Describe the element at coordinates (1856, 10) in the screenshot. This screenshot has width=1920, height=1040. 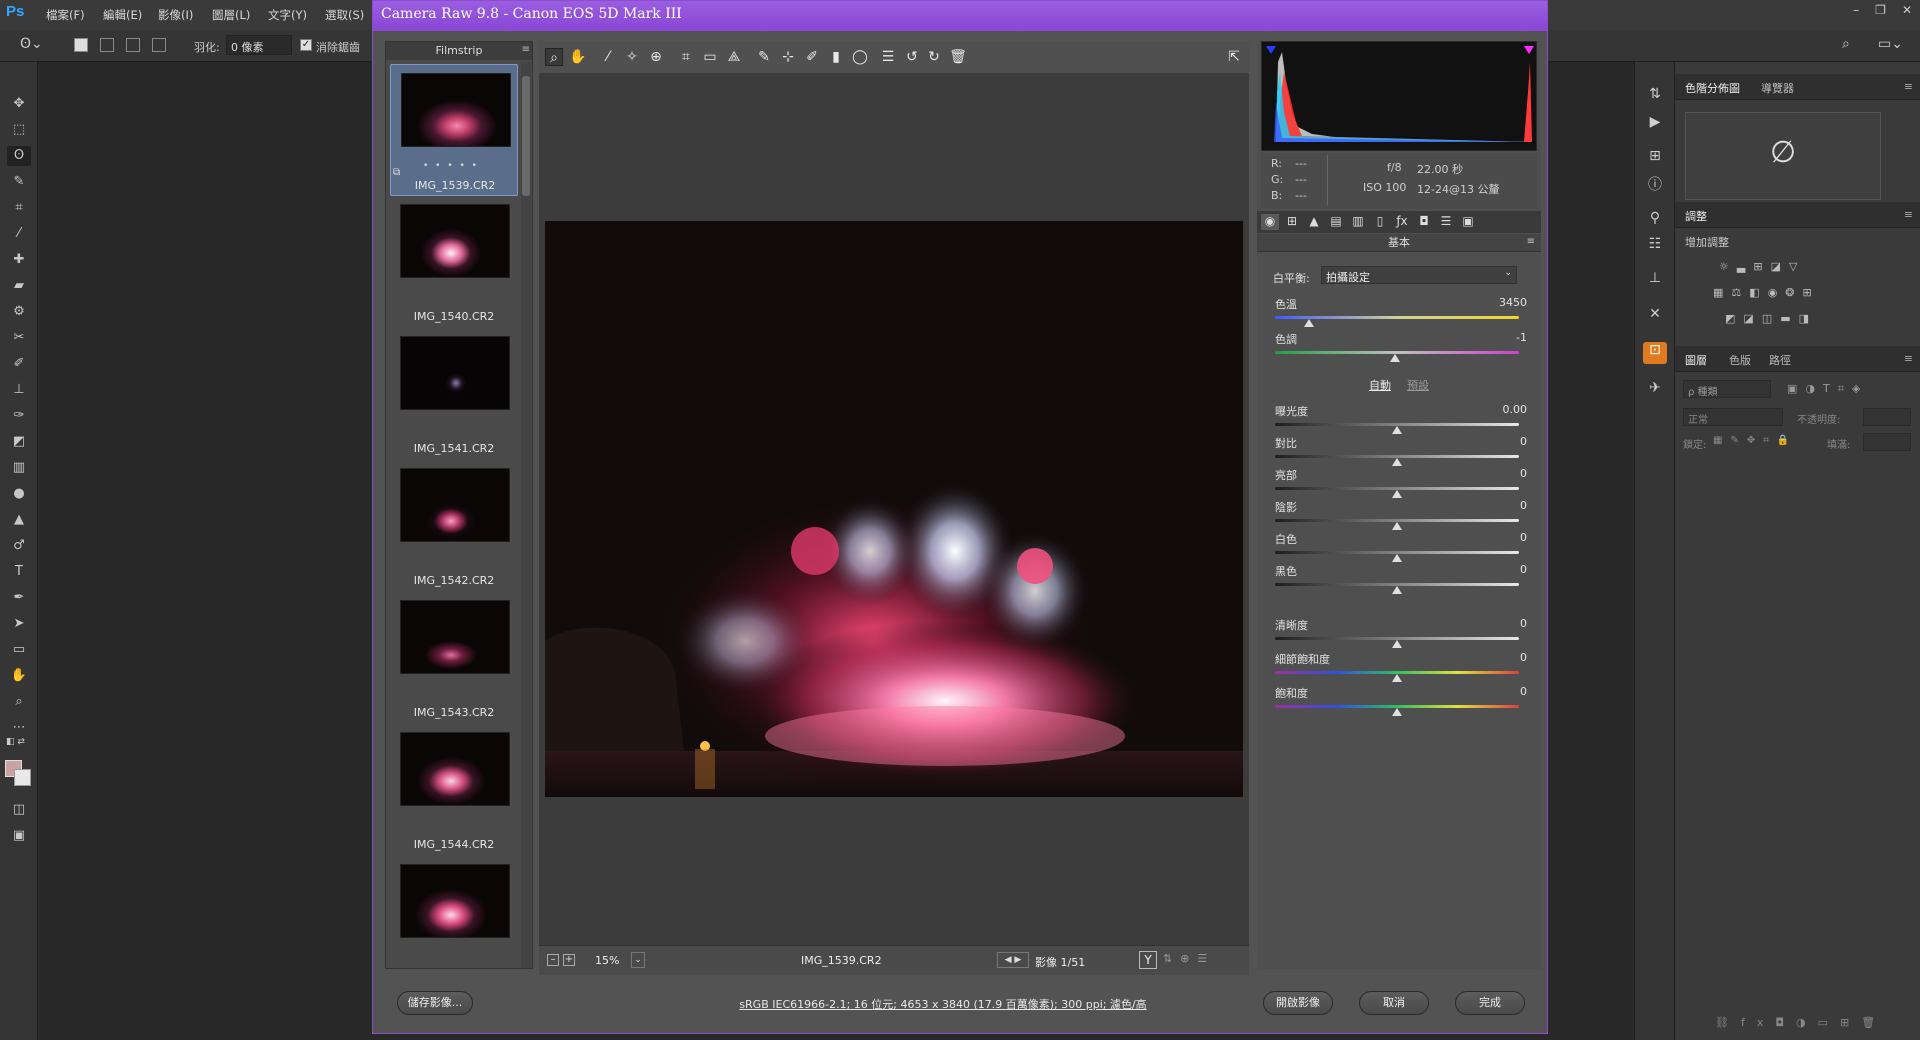
I see `minimize-button: –` at that location.